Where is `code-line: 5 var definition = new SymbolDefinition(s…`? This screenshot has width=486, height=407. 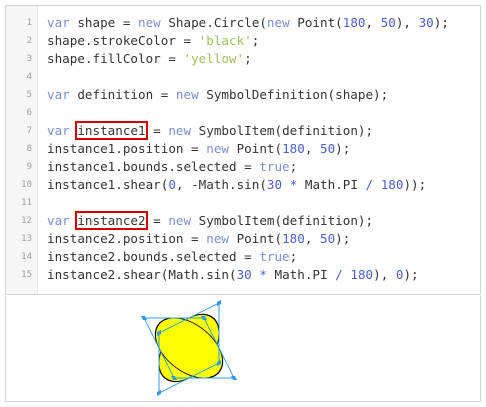
code-line: 5 var definition = new SymbolDefinition(s… is located at coordinates (243, 95).